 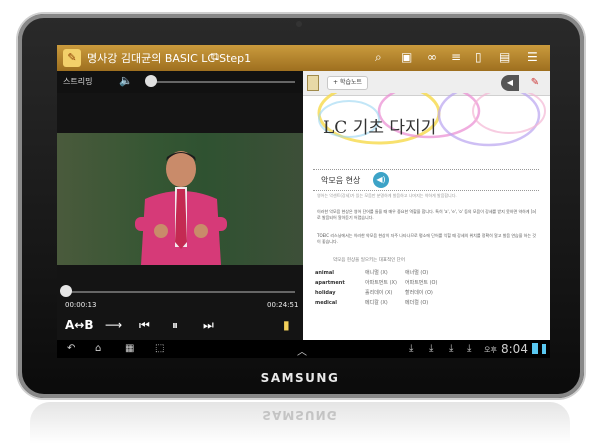 What do you see at coordinates (380, 128) in the screenshot?
I see `document-heading: LC 기초 다지기` at bounding box center [380, 128].